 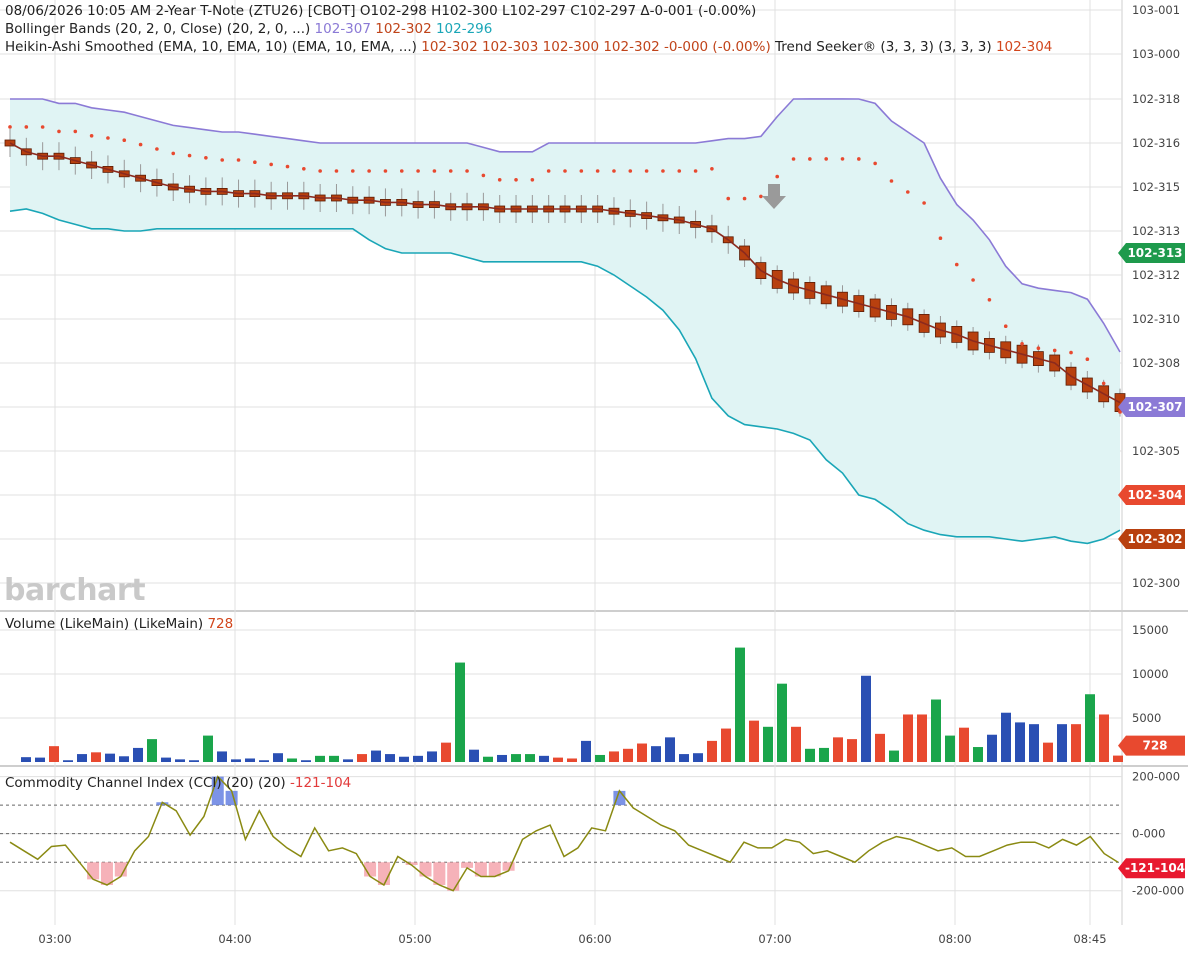 What do you see at coordinates (774, 939) in the screenshot?
I see `x-tick-label: 07:00` at bounding box center [774, 939].